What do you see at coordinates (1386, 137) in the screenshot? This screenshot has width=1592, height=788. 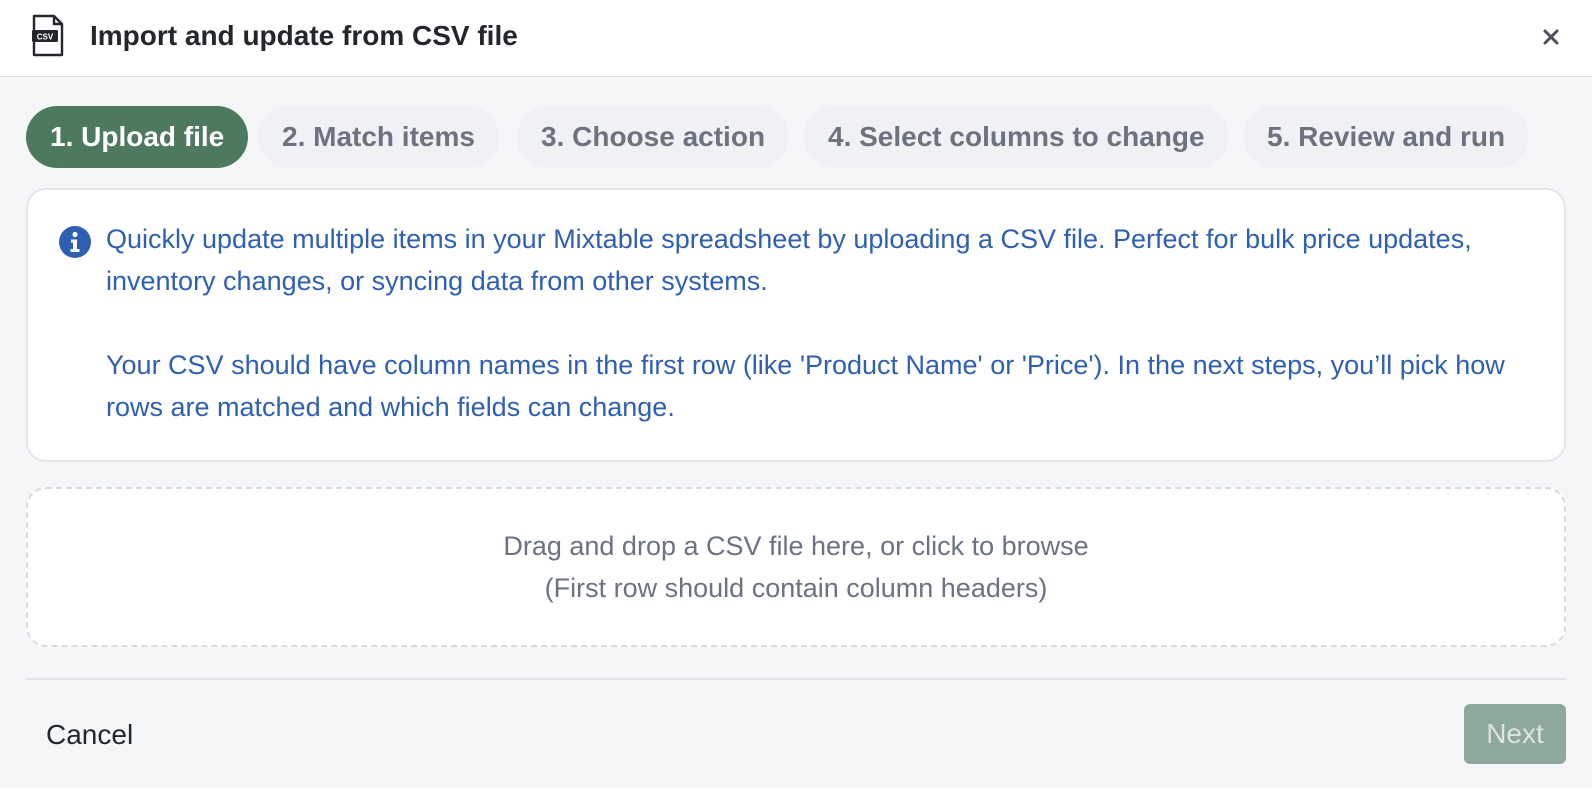 I see `step-review-and-run: 5. Review and run` at bounding box center [1386, 137].